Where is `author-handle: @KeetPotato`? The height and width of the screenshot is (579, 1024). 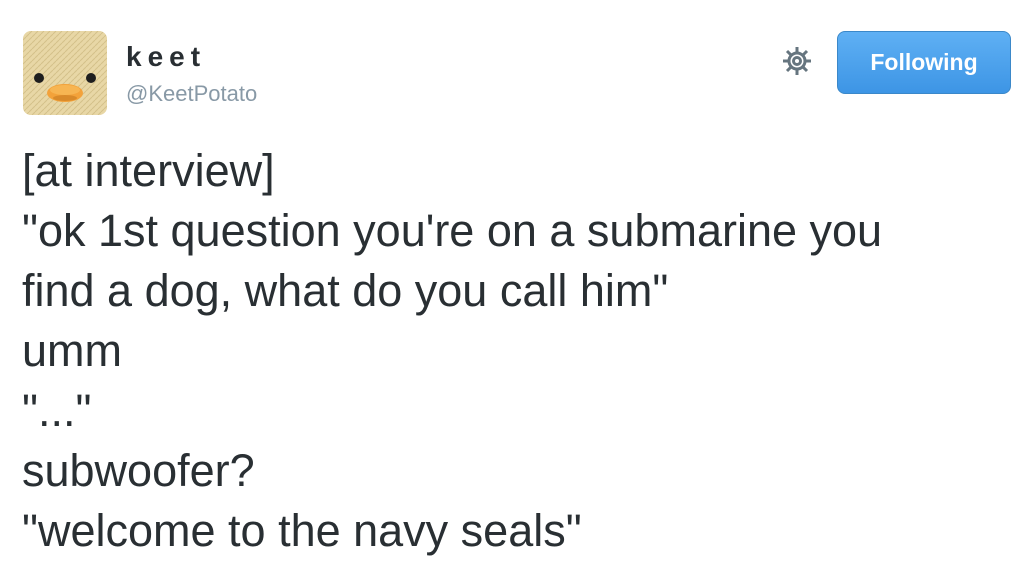 author-handle: @KeetPotato is located at coordinates (191, 94).